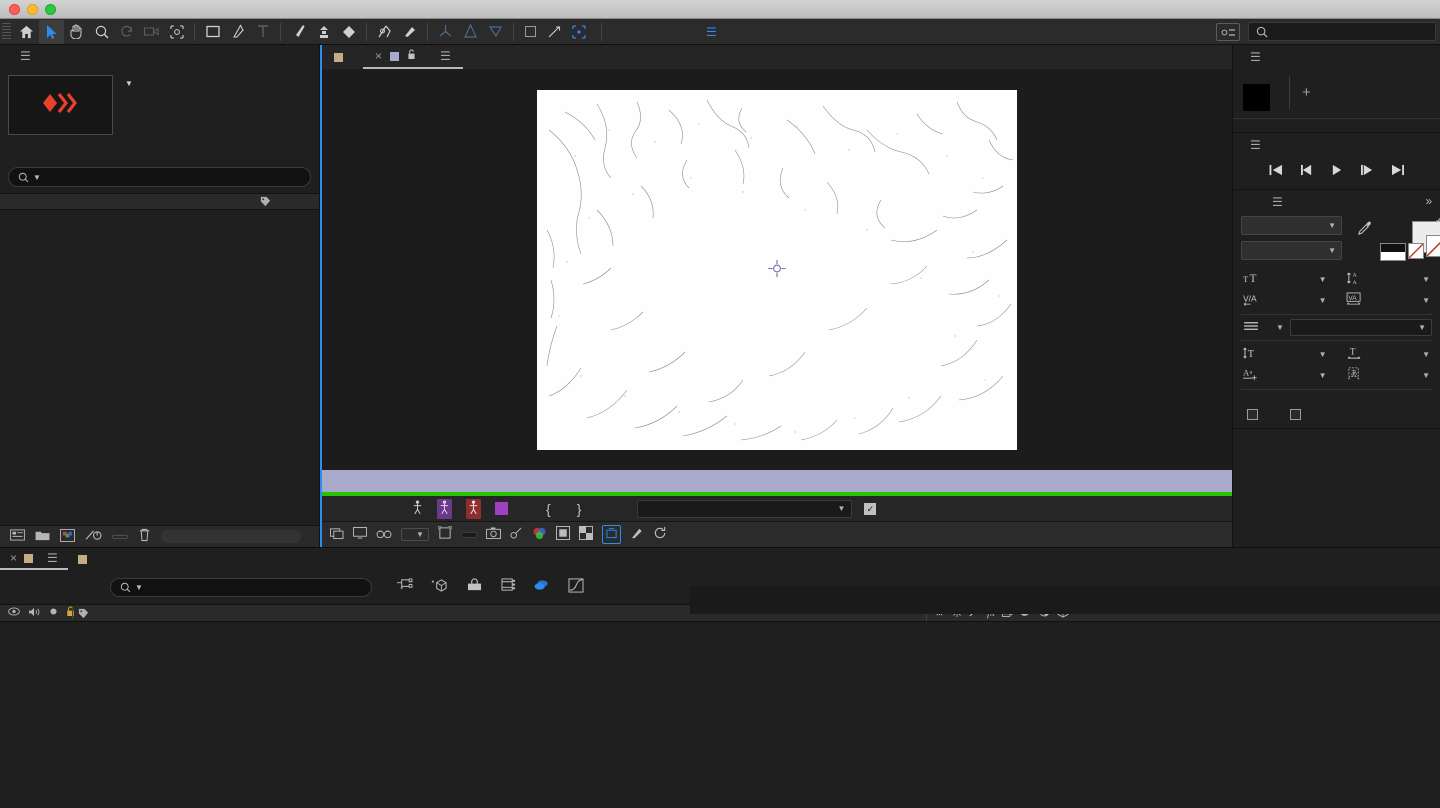  Describe the element at coordinates (237, 32) in the screenshot. I see `pen-tool-icon` at that location.